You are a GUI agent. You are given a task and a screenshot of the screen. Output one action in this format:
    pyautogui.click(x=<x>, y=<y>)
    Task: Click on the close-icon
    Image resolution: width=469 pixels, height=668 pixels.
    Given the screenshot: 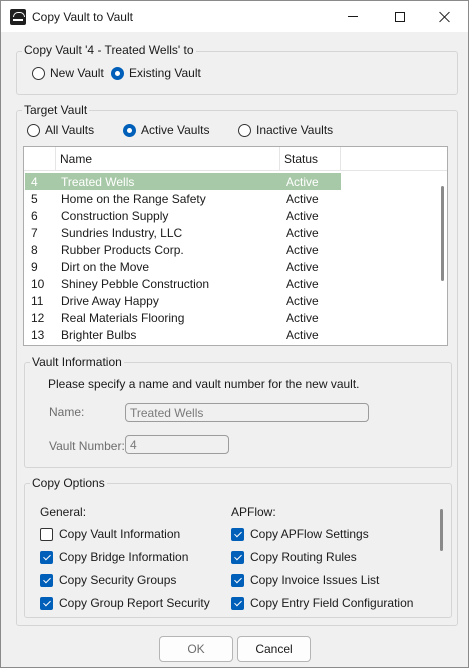 What is the action you would take?
    pyautogui.click(x=445, y=17)
    